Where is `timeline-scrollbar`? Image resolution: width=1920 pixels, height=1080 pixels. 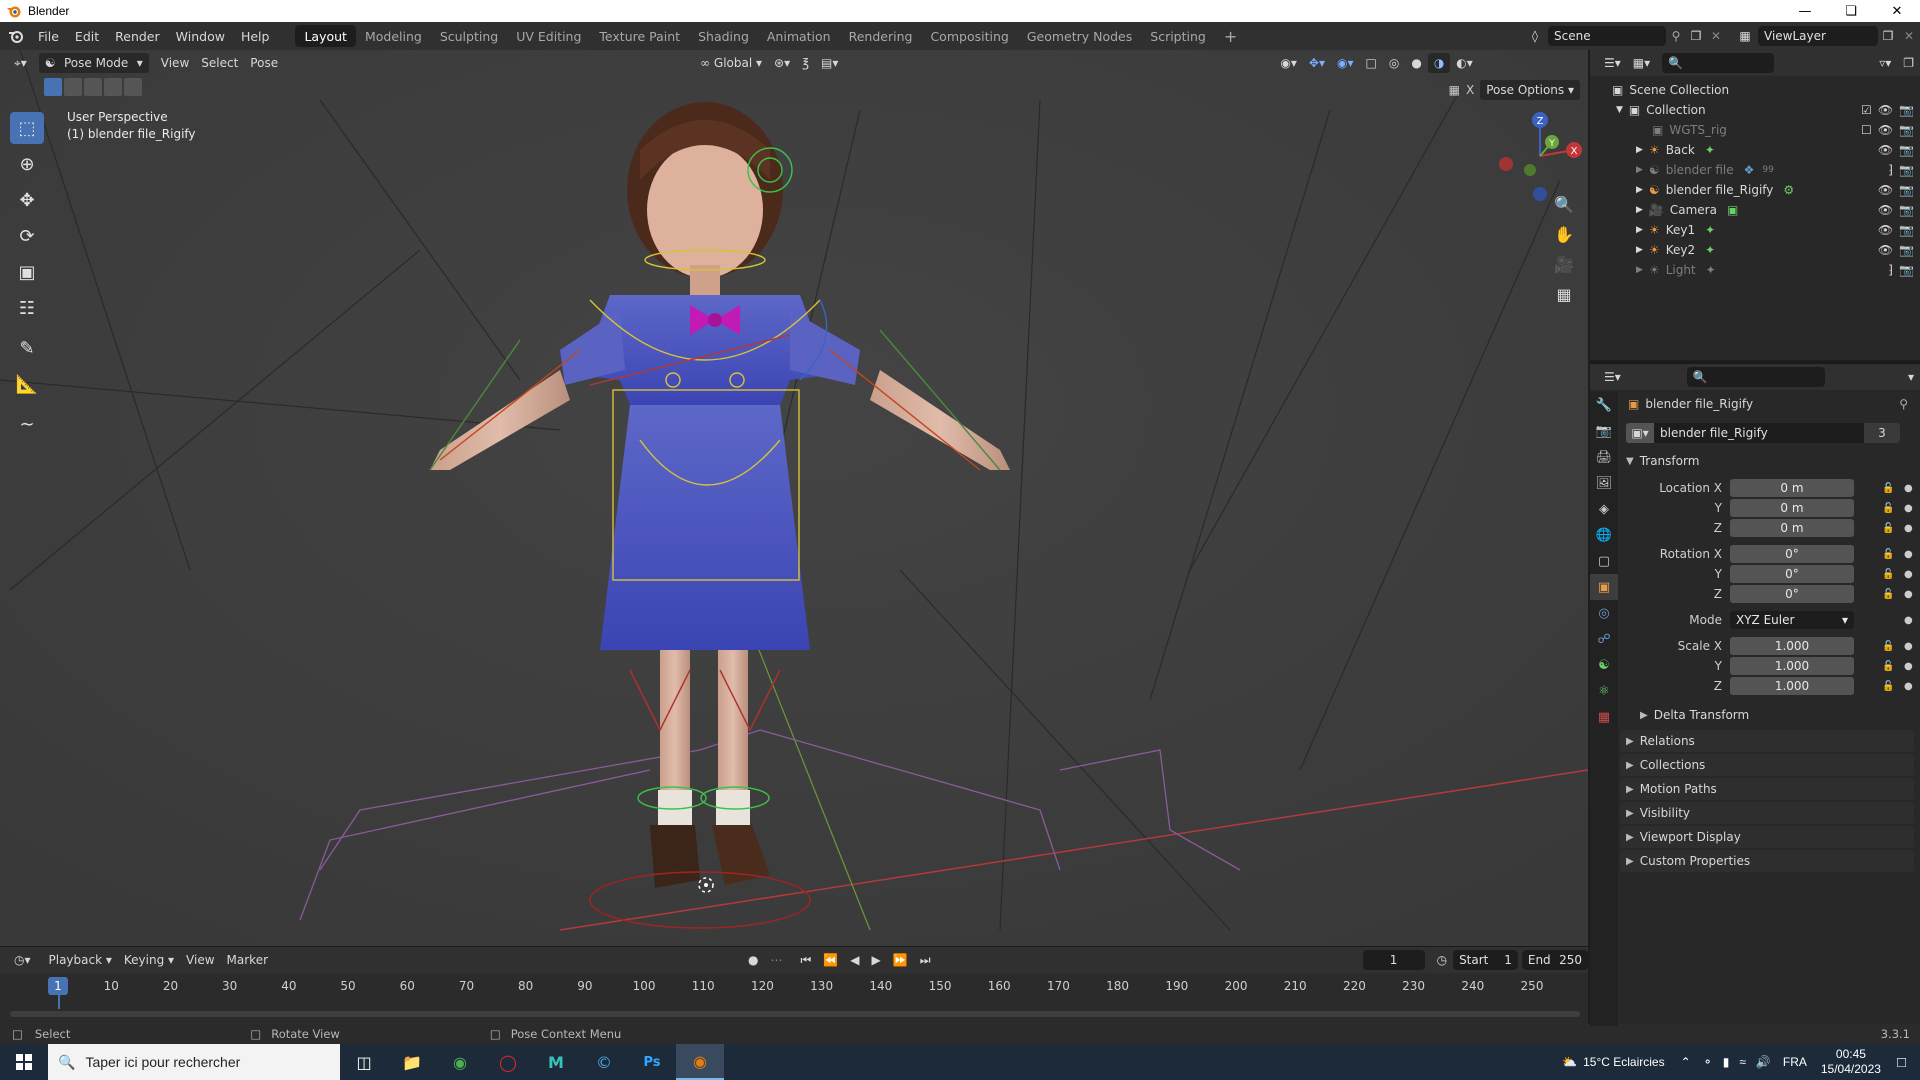 timeline-scrollbar is located at coordinates (795, 1014).